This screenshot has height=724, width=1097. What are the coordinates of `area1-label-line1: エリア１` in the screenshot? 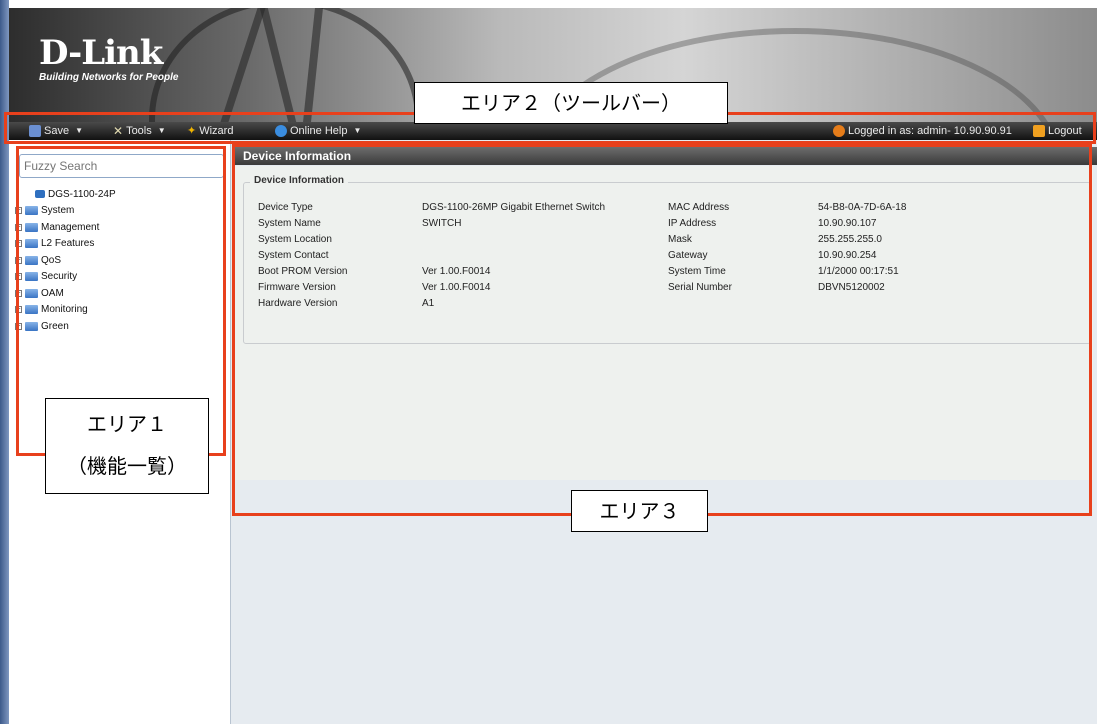 It's located at (127, 424).